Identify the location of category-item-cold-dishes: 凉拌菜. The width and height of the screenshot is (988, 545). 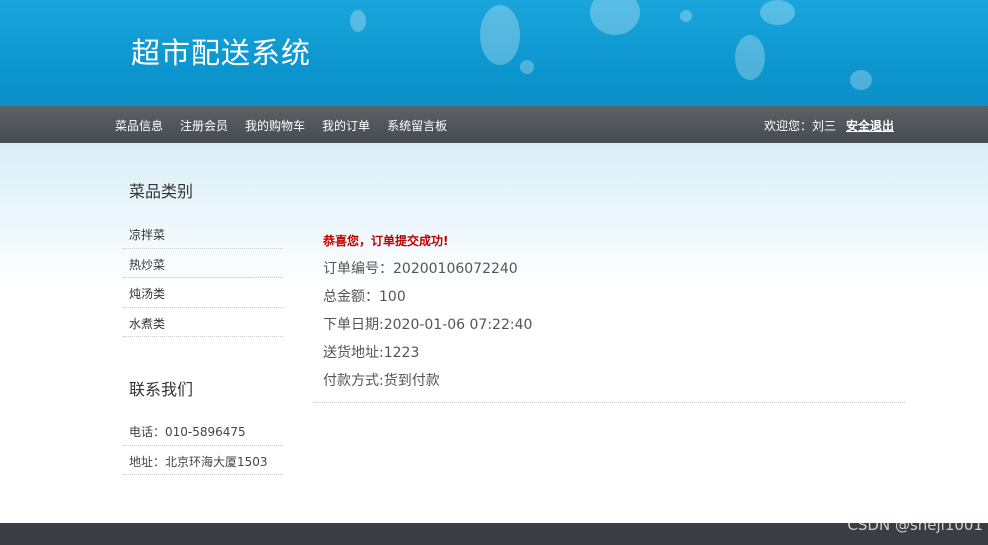
(203, 234).